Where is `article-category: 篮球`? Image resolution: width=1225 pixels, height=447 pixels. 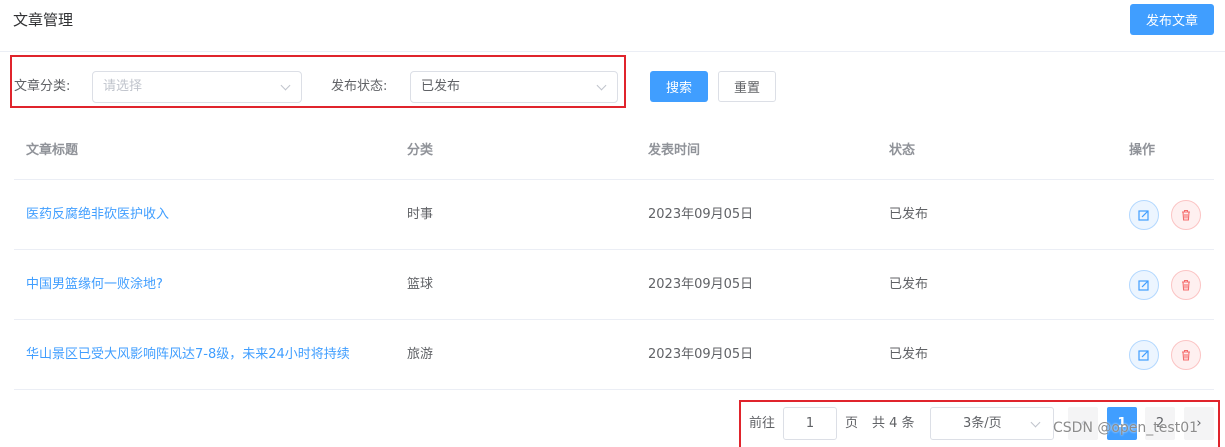
article-category: 篮球 is located at coordinates (420, 284).